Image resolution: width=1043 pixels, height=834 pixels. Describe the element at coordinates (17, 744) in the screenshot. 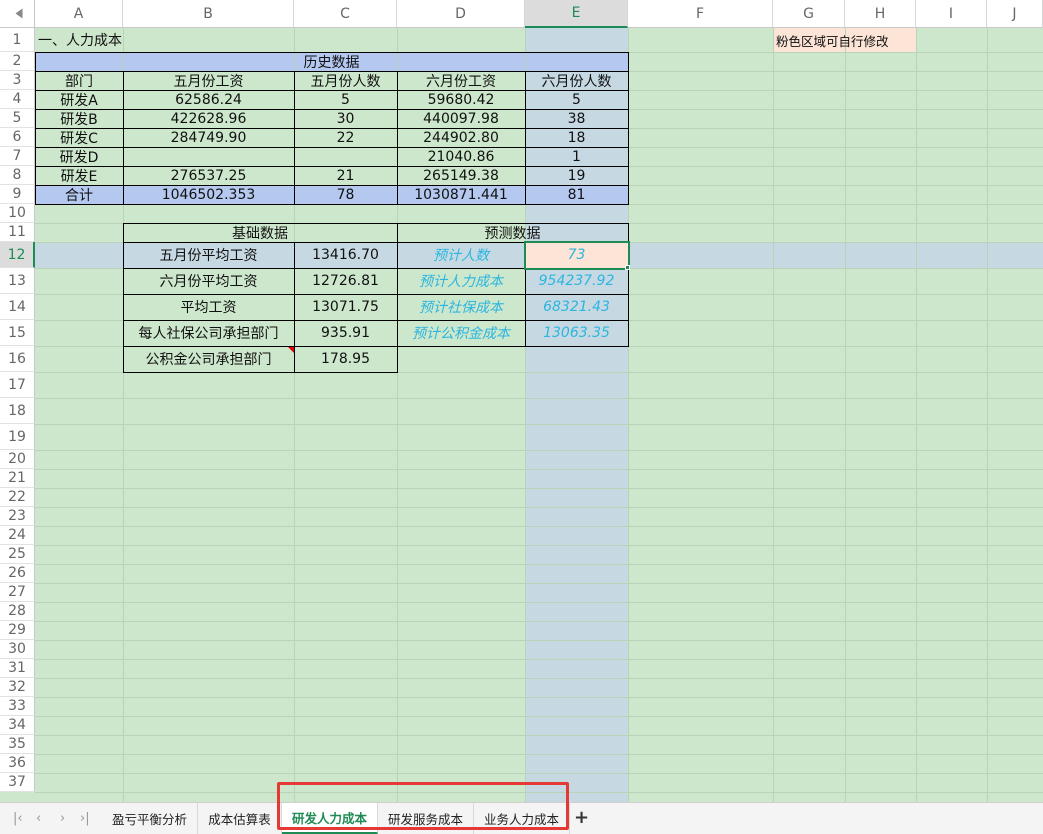

I see `row-header: 35` at that location.